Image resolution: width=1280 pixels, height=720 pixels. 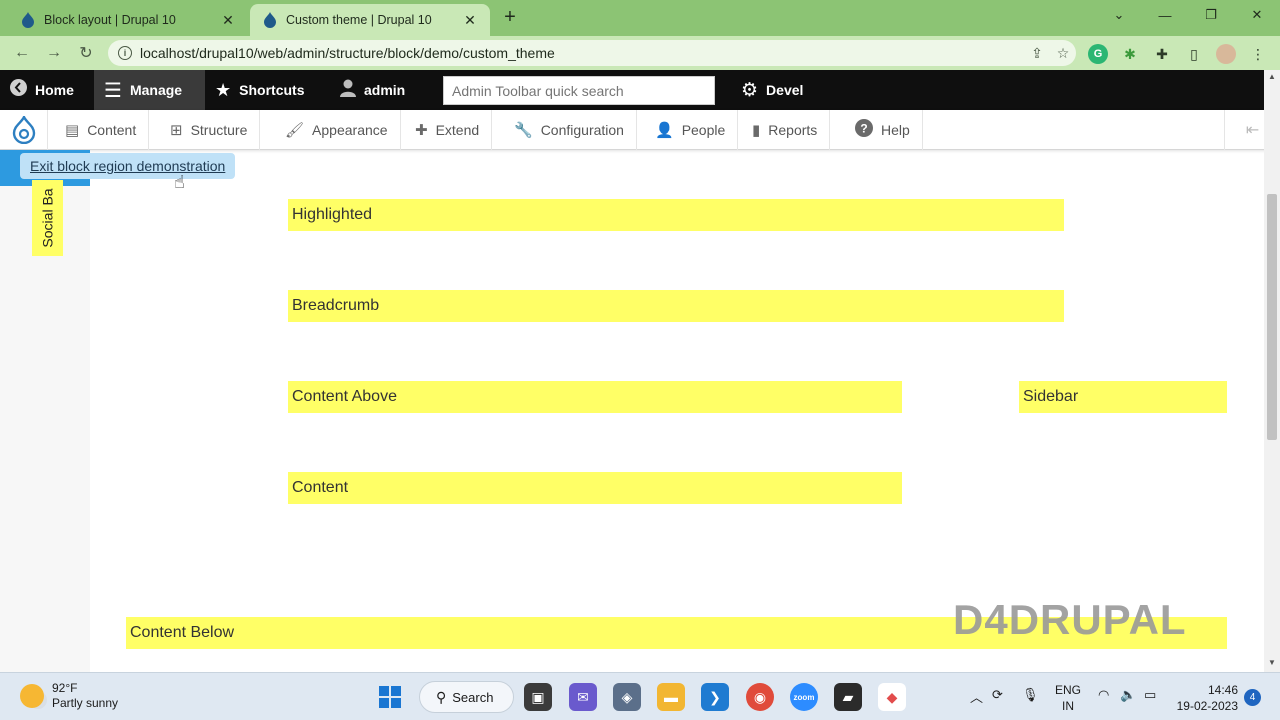 What do you see at coordinates (892, 697) in the screenshot?
I see `paint-icon: ◆` at bounding box center [892, 697].